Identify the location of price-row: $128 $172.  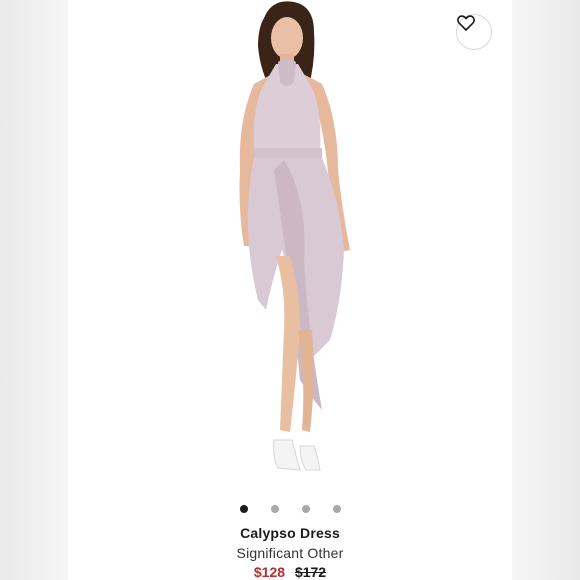
(290, 572).